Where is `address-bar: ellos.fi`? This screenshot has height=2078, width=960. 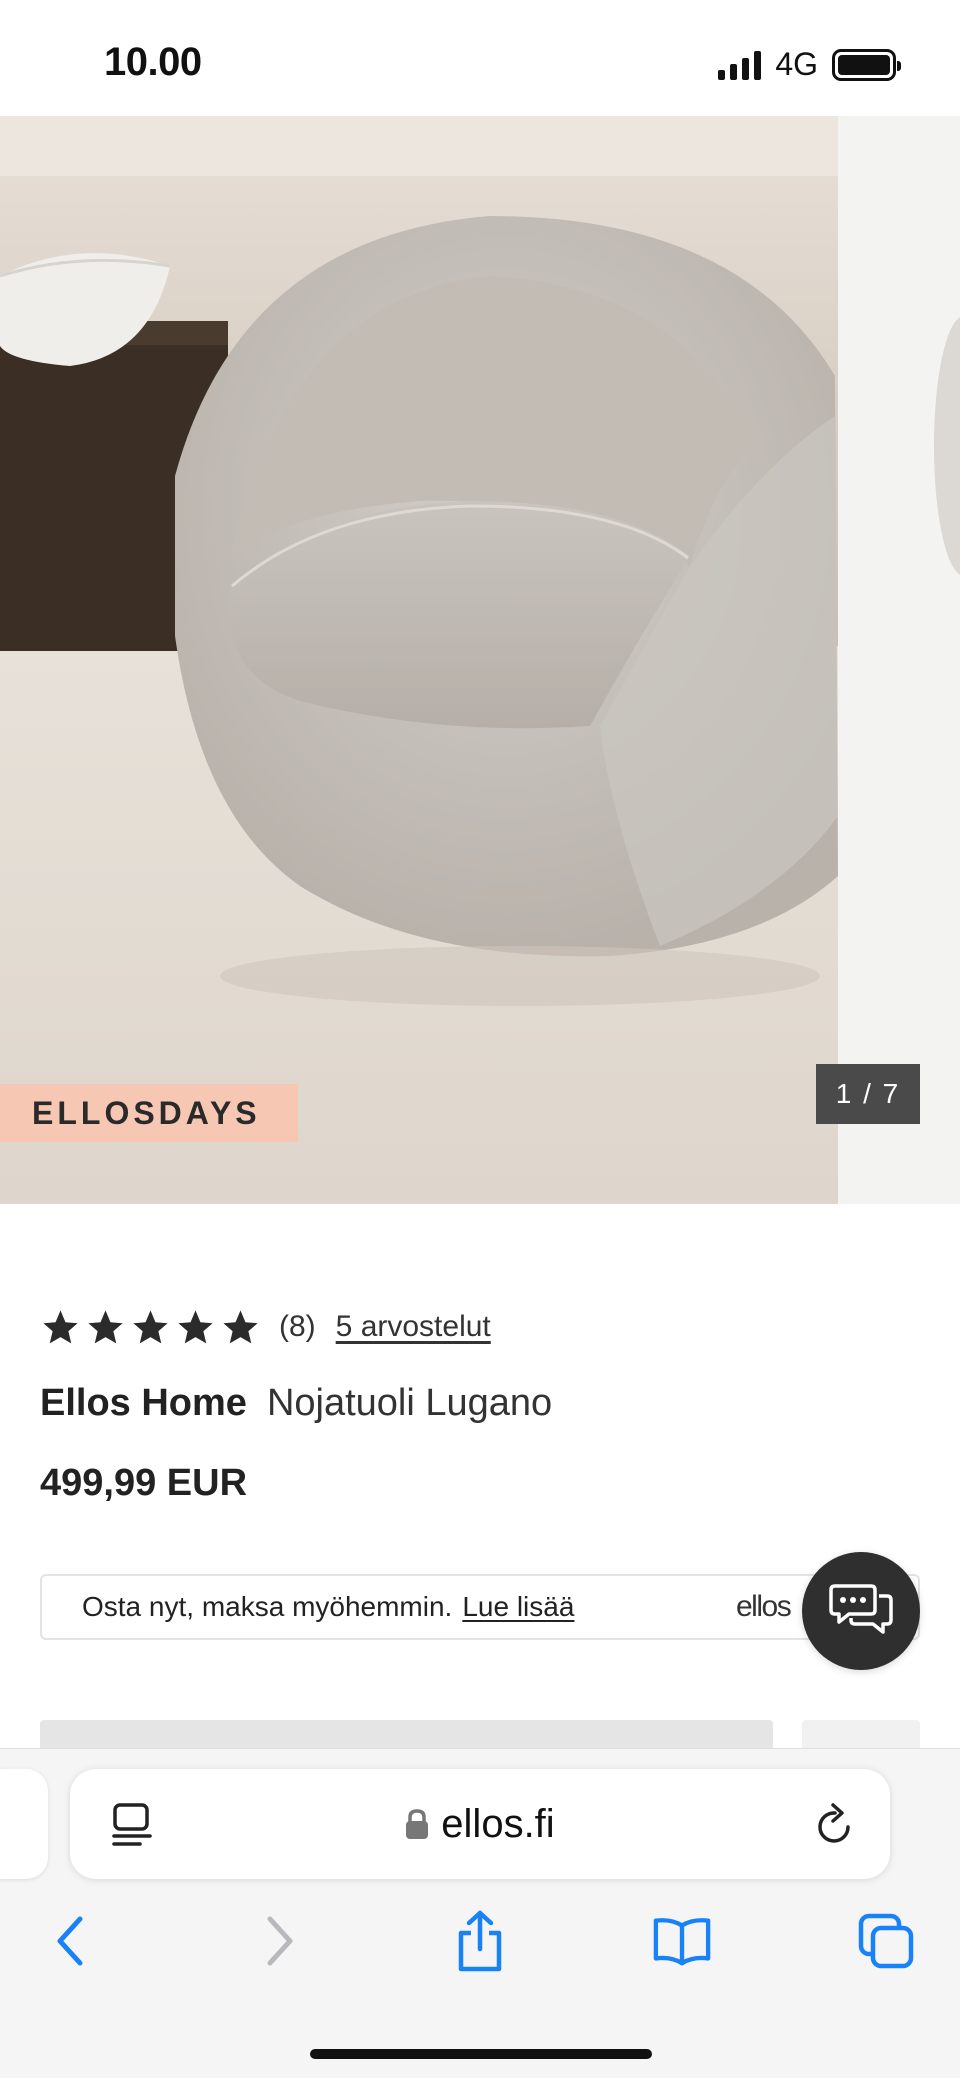
address-bar: ellos.fi is located at coordinates (480, 1824).